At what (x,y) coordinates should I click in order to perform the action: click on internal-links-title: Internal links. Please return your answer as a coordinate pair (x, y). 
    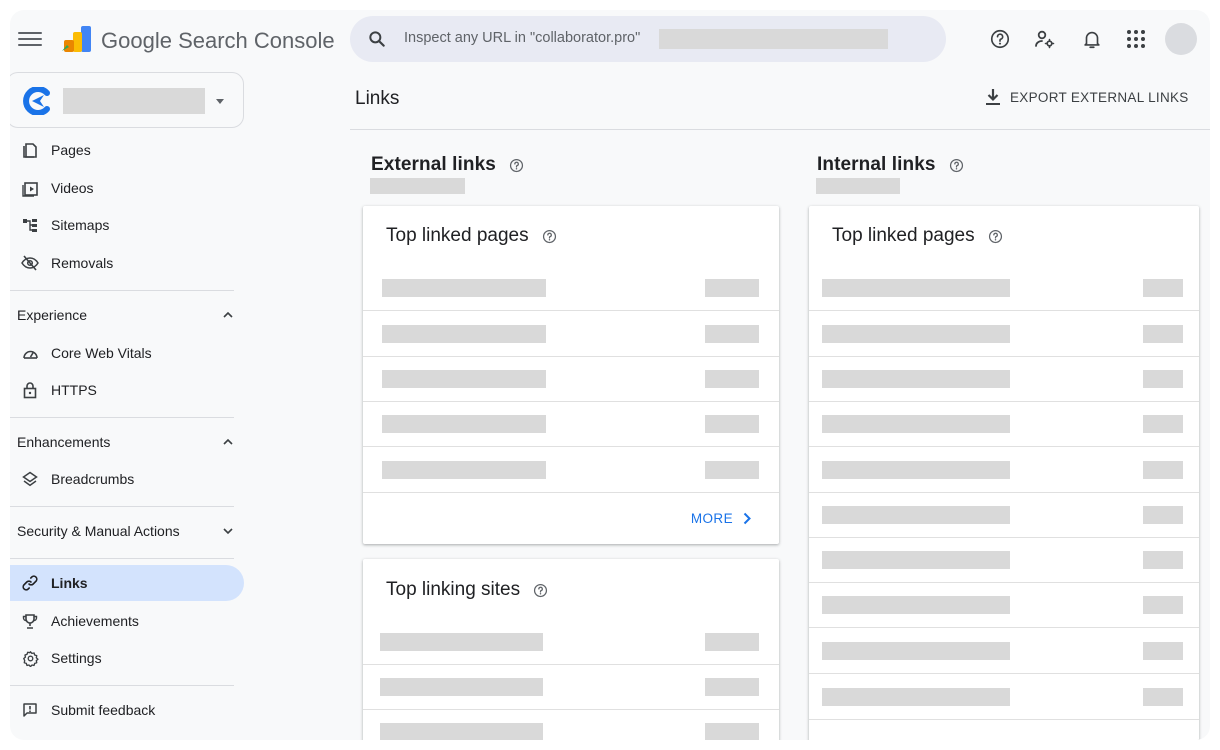
    Looking at the image, I should click on (876, 164).